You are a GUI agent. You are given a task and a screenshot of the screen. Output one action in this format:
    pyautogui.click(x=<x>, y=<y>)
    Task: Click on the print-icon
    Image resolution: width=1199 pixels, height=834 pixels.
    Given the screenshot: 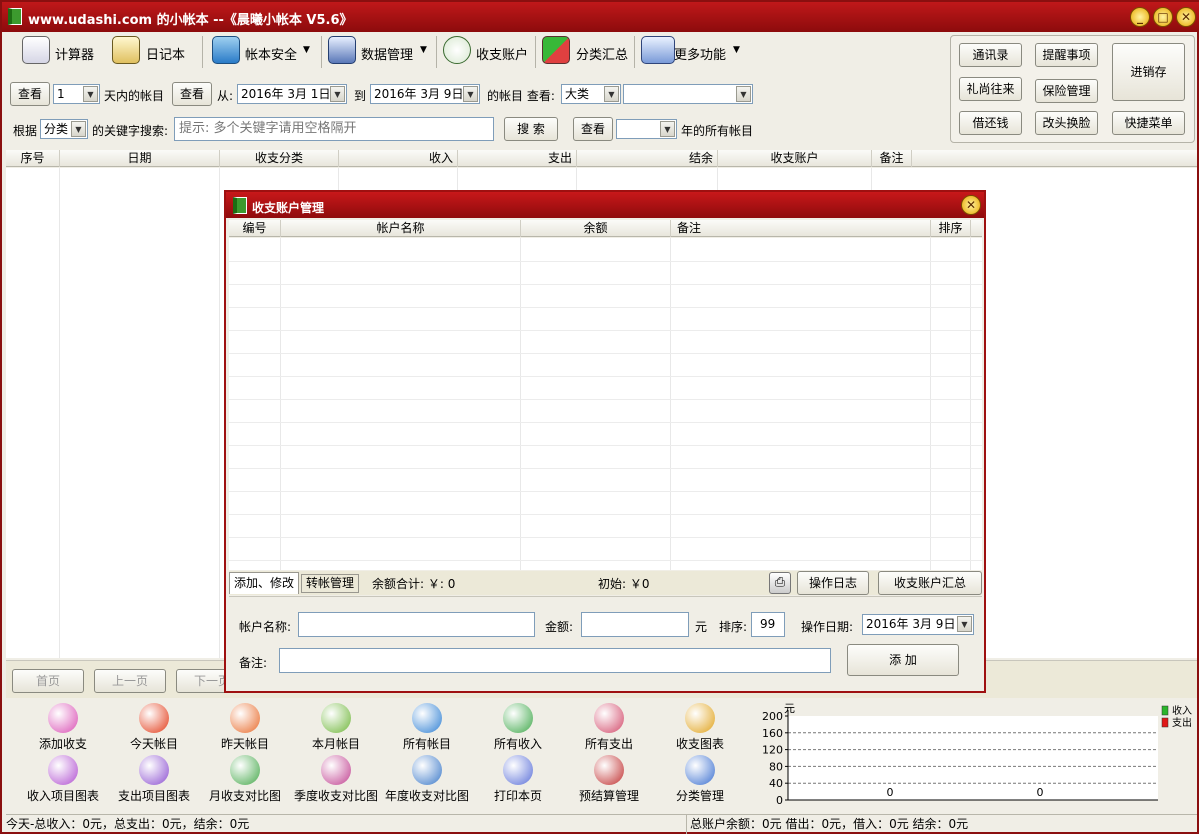 What is the action you would take?
    pyautogui.click(x=518, y=770)
    